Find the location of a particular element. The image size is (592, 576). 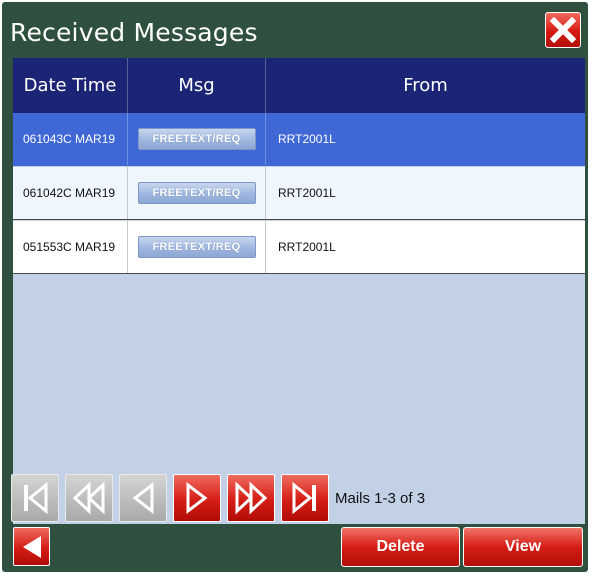

next-page-icon is located at coordinates (197, 498).